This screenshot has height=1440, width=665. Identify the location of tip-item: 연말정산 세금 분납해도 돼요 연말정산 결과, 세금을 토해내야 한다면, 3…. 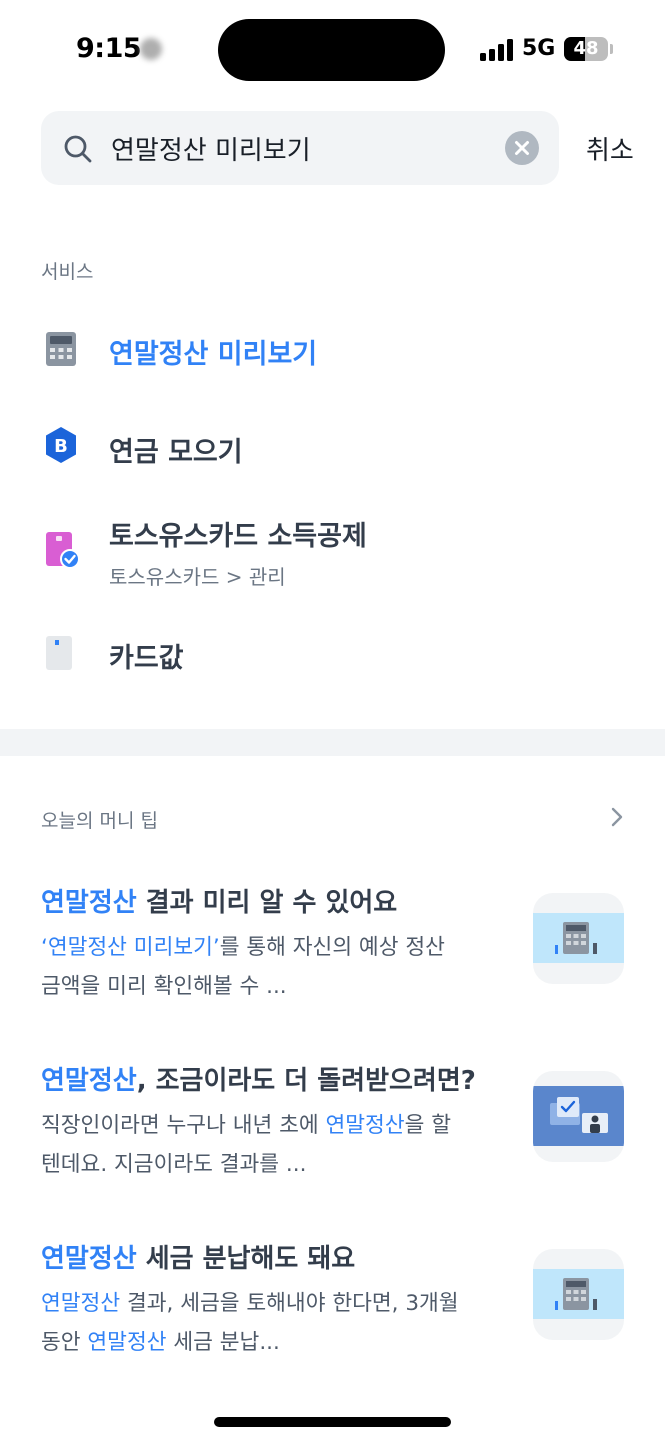
(332, 1313).